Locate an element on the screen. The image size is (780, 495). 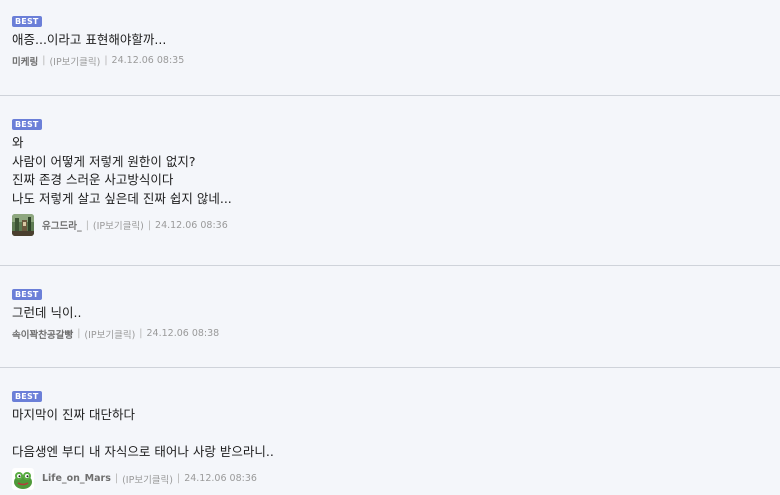
comment-meta: Life_on_Mars | (IP보기클릭) | 24.12.06 08:36 is located at coordinates (396, 478).